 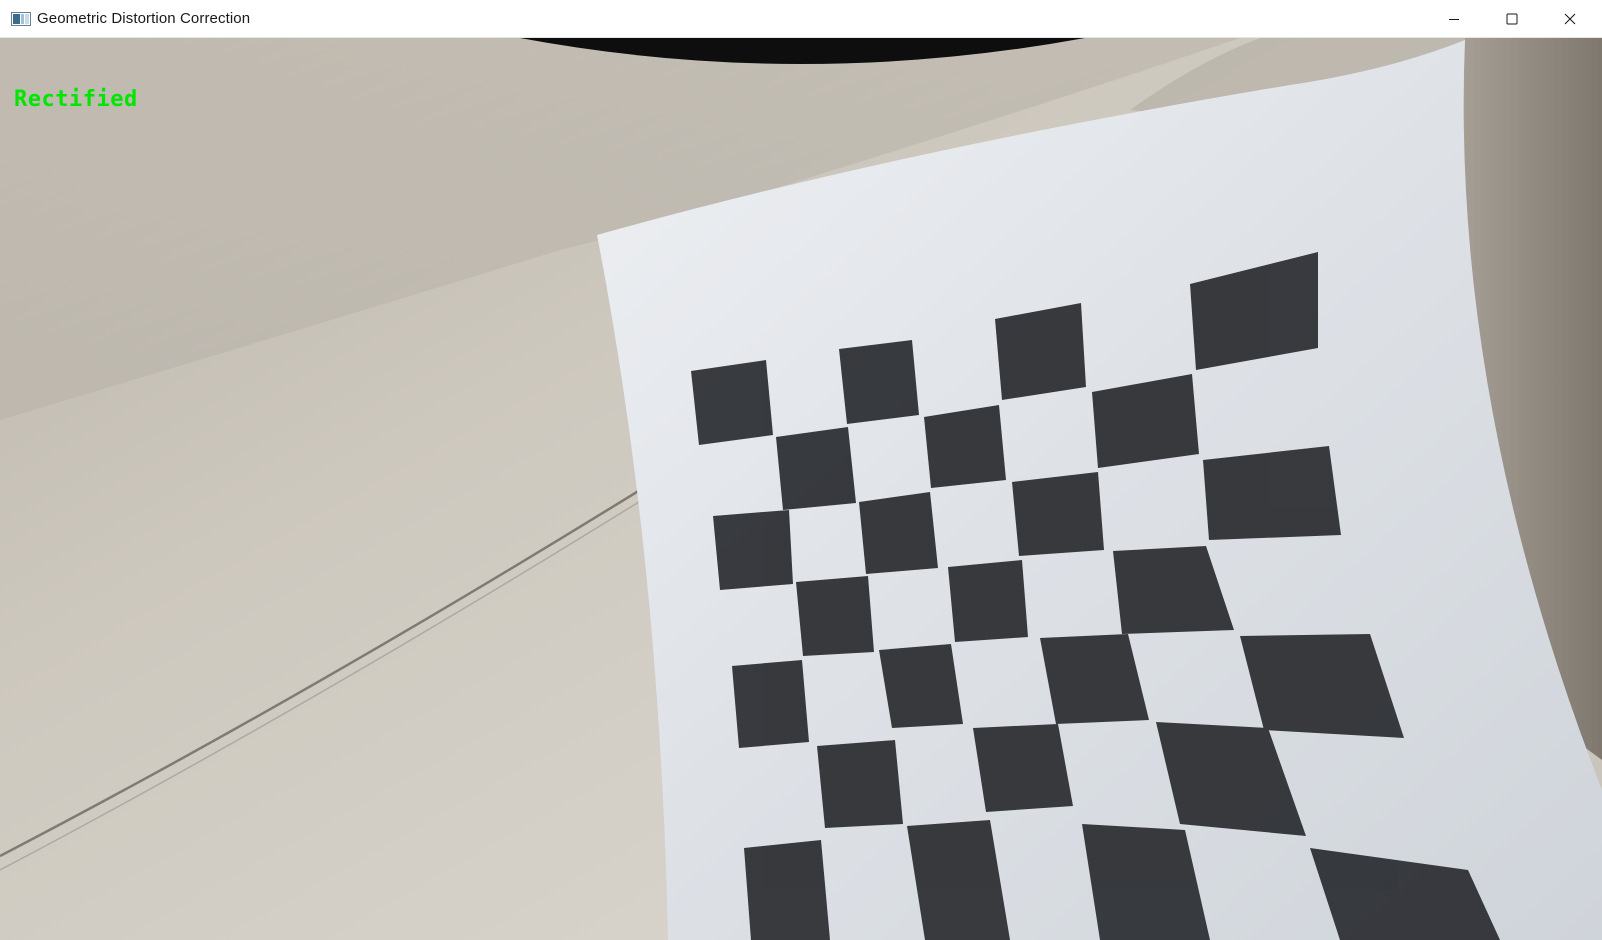 I want to click on title-bar: Geometric Distortion Correction, so click(x=801, y=19).